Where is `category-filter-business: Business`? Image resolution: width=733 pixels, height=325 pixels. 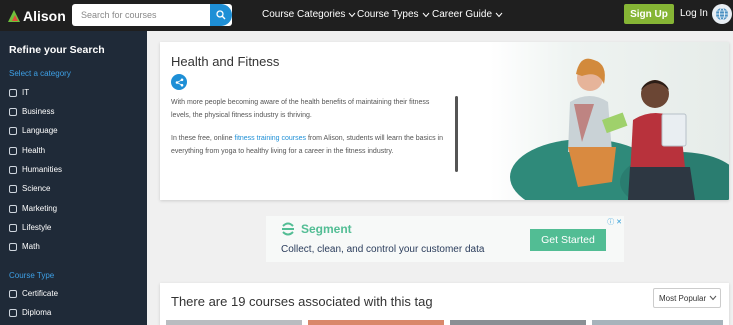 category-filter-business: Business is located at coordinates (31, 111).